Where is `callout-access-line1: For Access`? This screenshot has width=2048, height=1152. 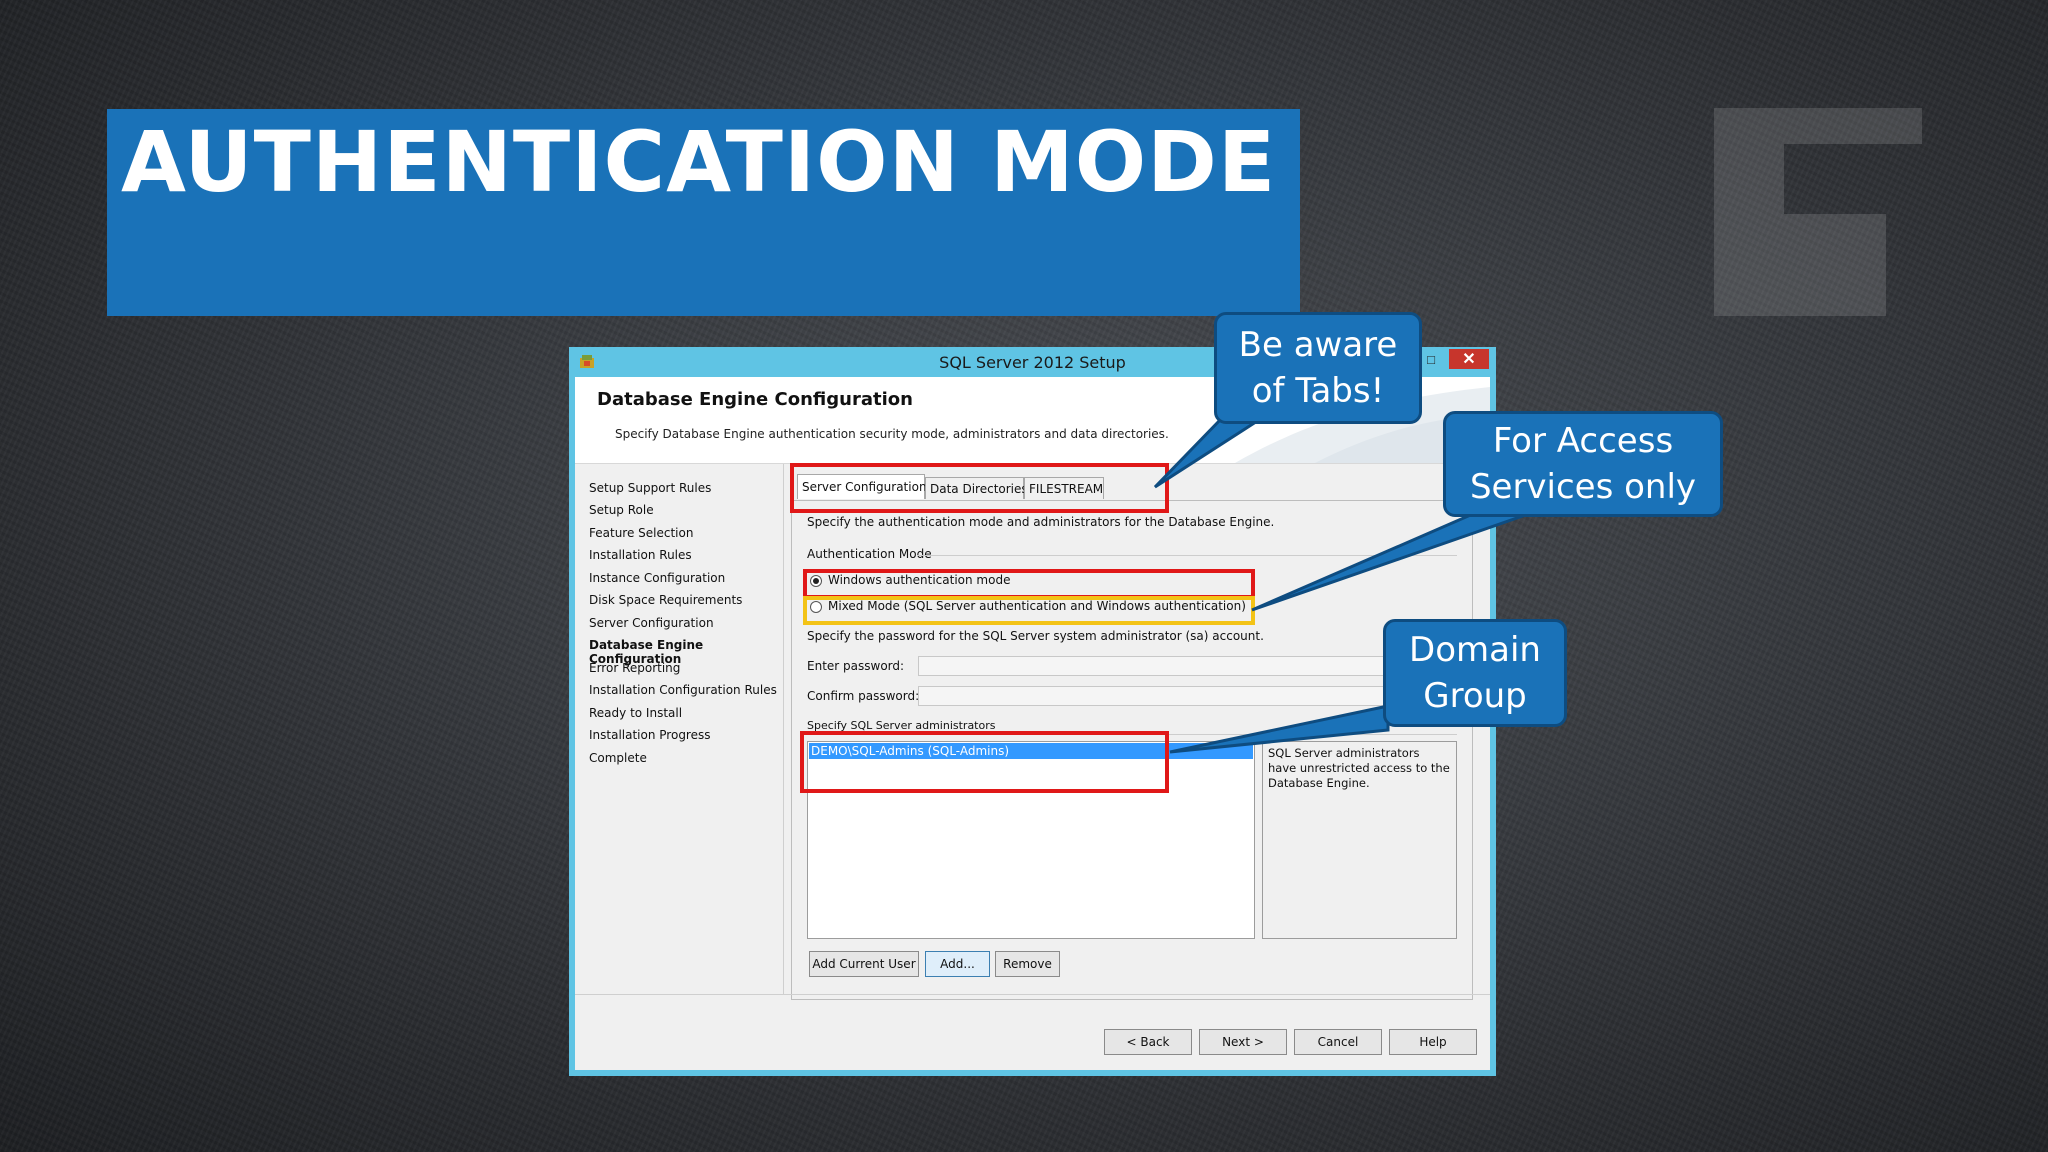
callout-access-line1: For Access is located at coordinates (1583, 441).